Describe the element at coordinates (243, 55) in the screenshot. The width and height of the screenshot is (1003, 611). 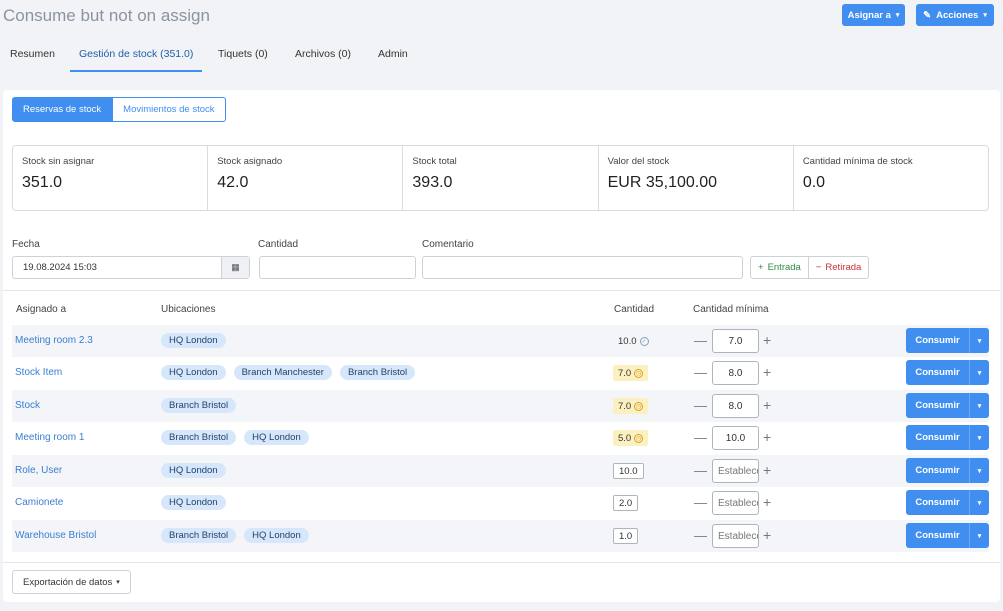
I see `tab-tickets: Tiquets (0)` at that location.